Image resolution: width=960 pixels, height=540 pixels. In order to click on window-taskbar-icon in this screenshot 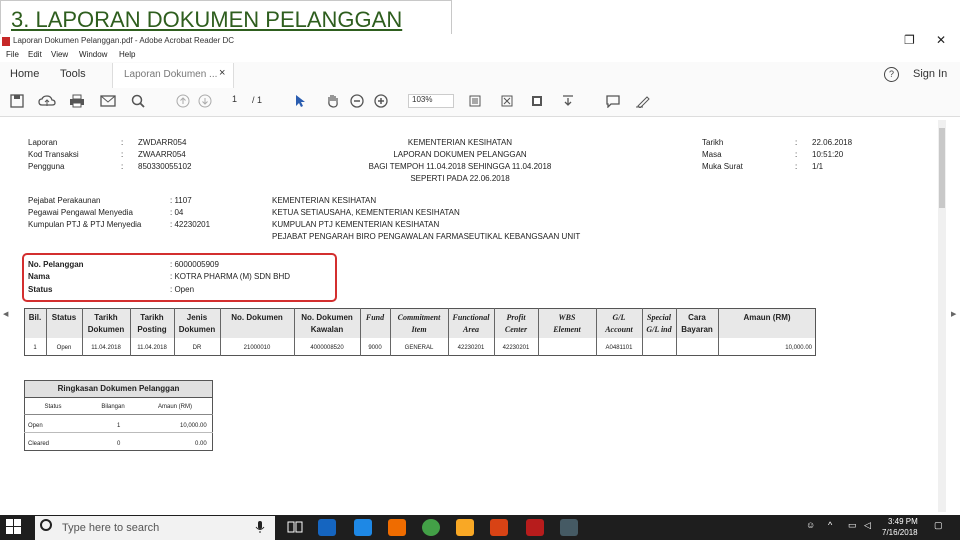, I will do `click(569, 527)`.